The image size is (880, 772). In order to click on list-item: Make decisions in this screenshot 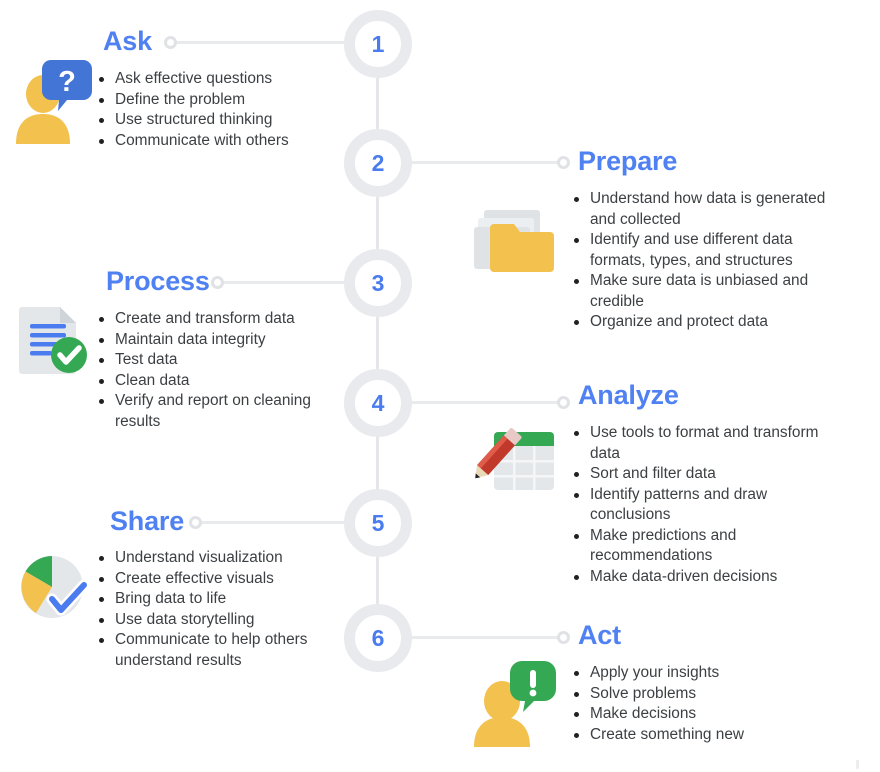, I will do `click(696, 714)`.